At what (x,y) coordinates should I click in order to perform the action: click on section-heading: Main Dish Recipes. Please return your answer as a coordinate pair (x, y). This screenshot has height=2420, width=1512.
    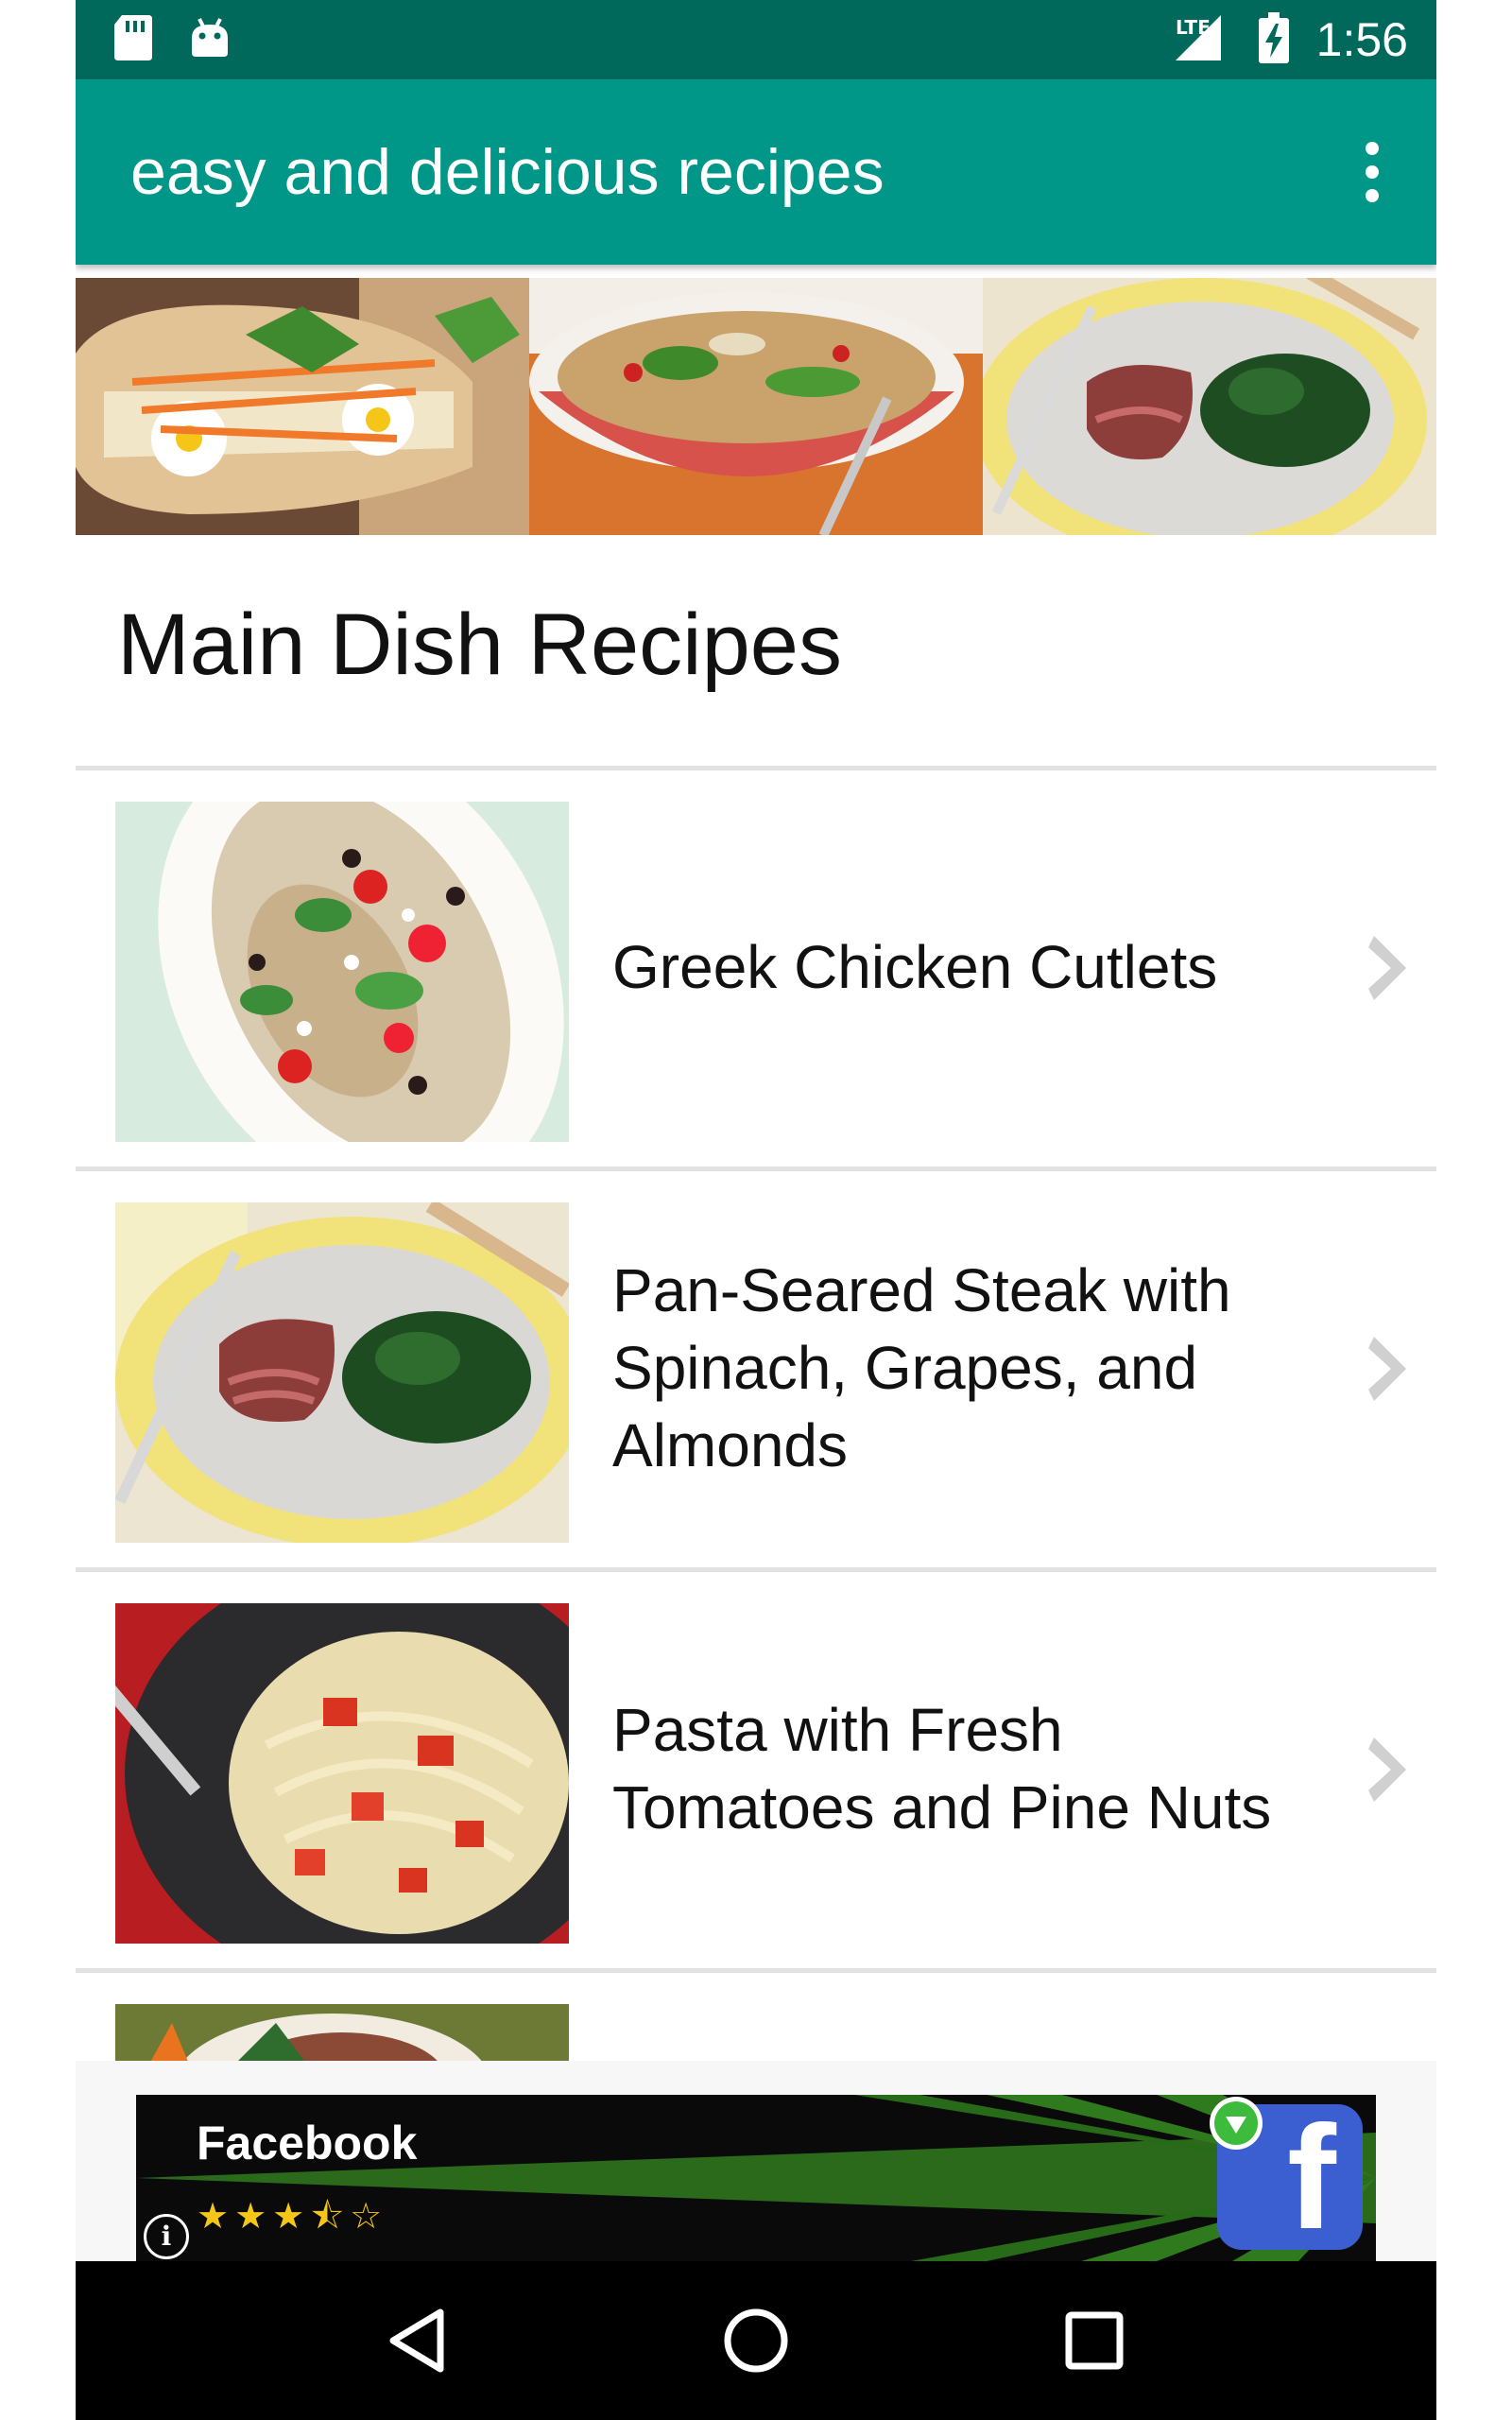
    Looking at the image, I should click on (479, 644).